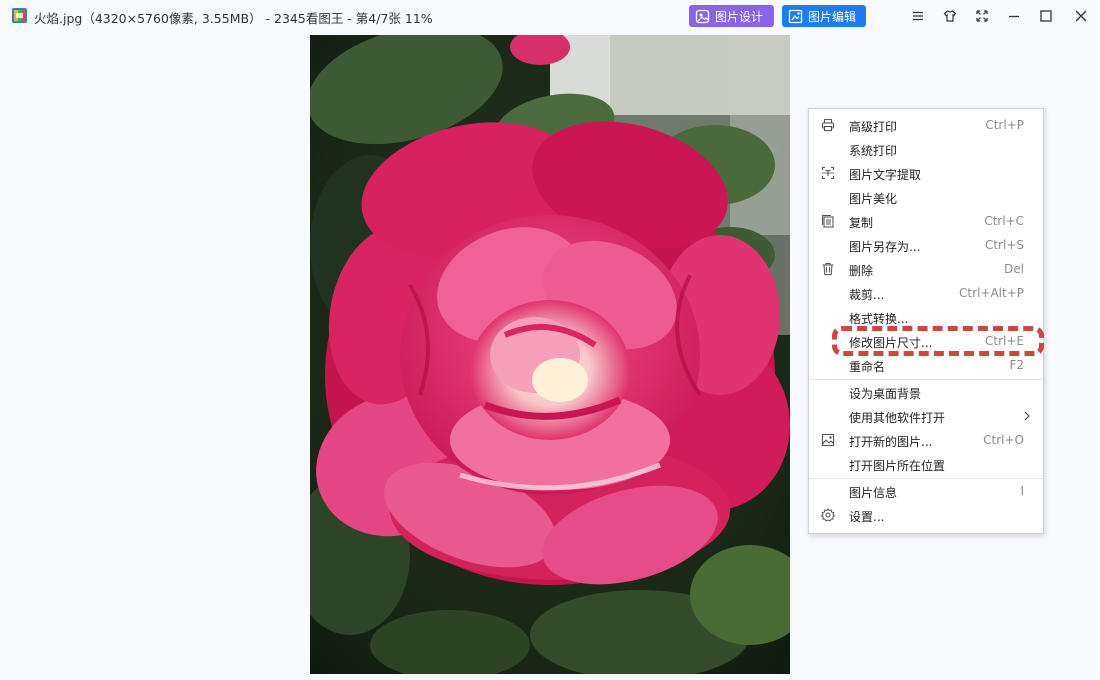  Describe the element at coordinates (827, 221) in the screenshot. I see `copy-icon` at that location.